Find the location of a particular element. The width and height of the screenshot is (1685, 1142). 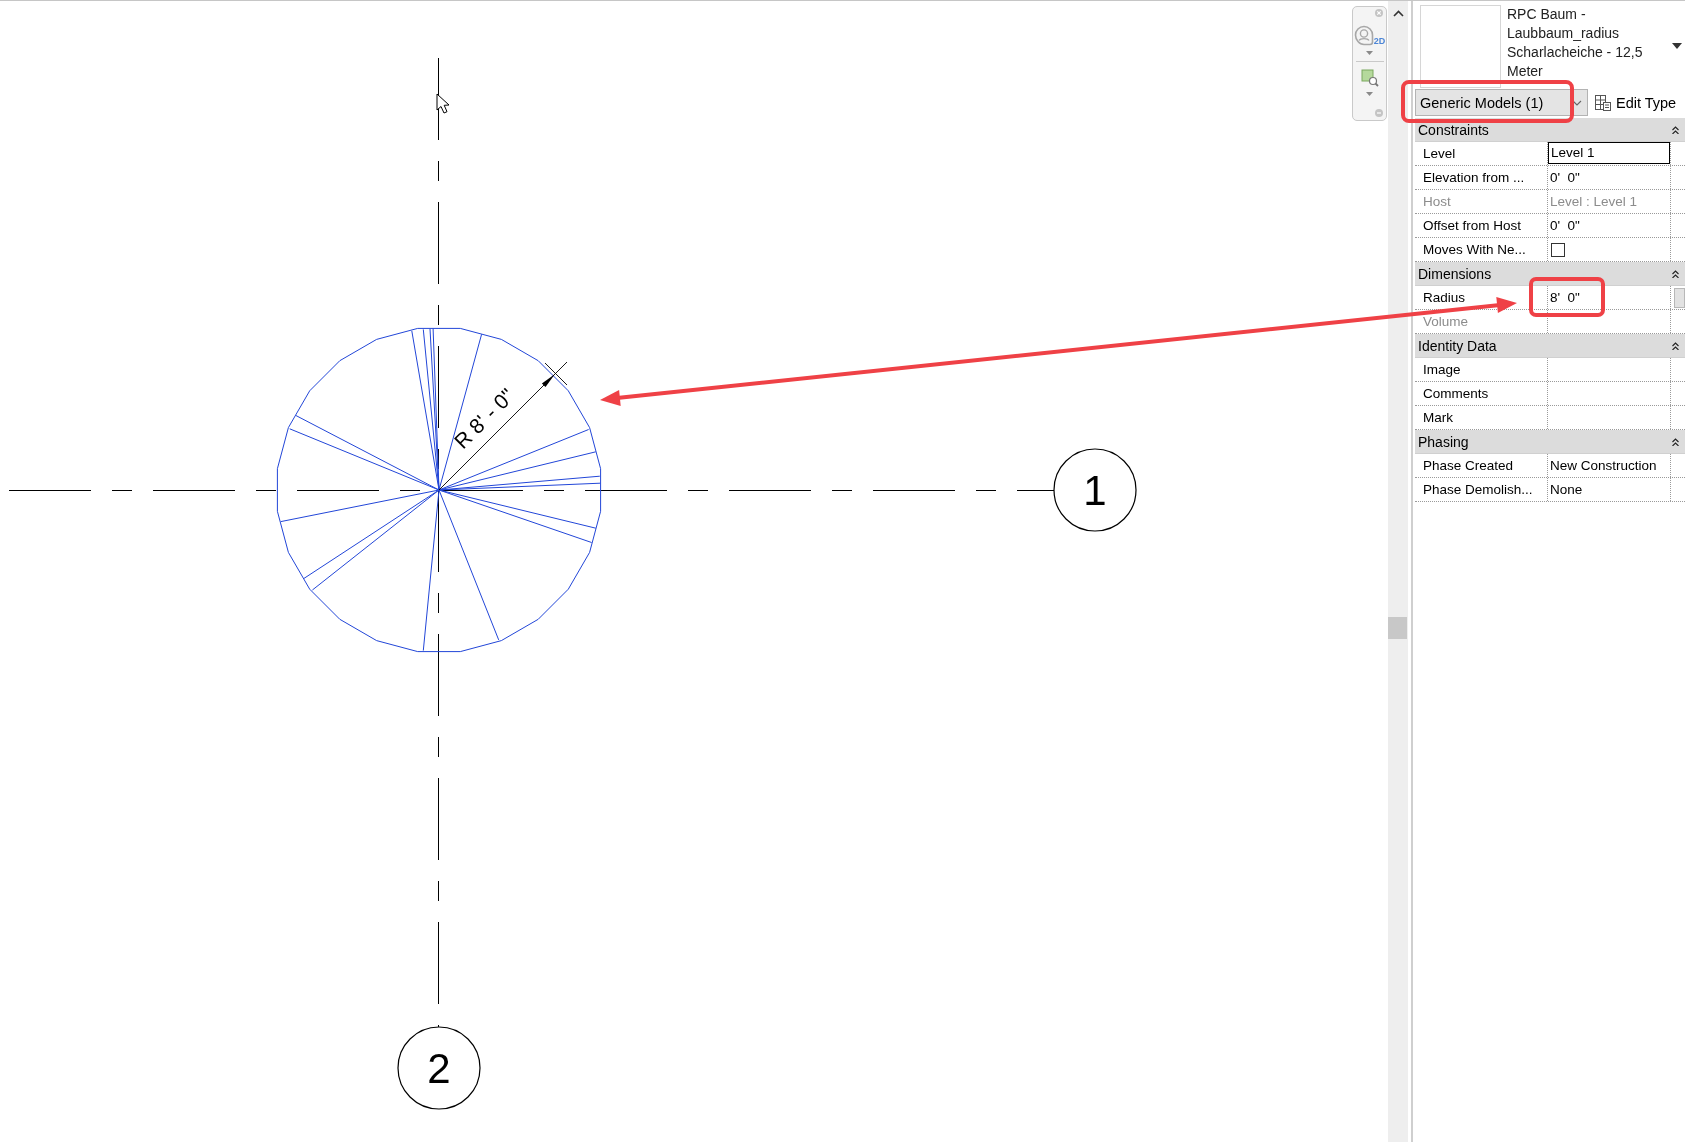

section-title: Dimensions is located at coordinates (1455, 273).